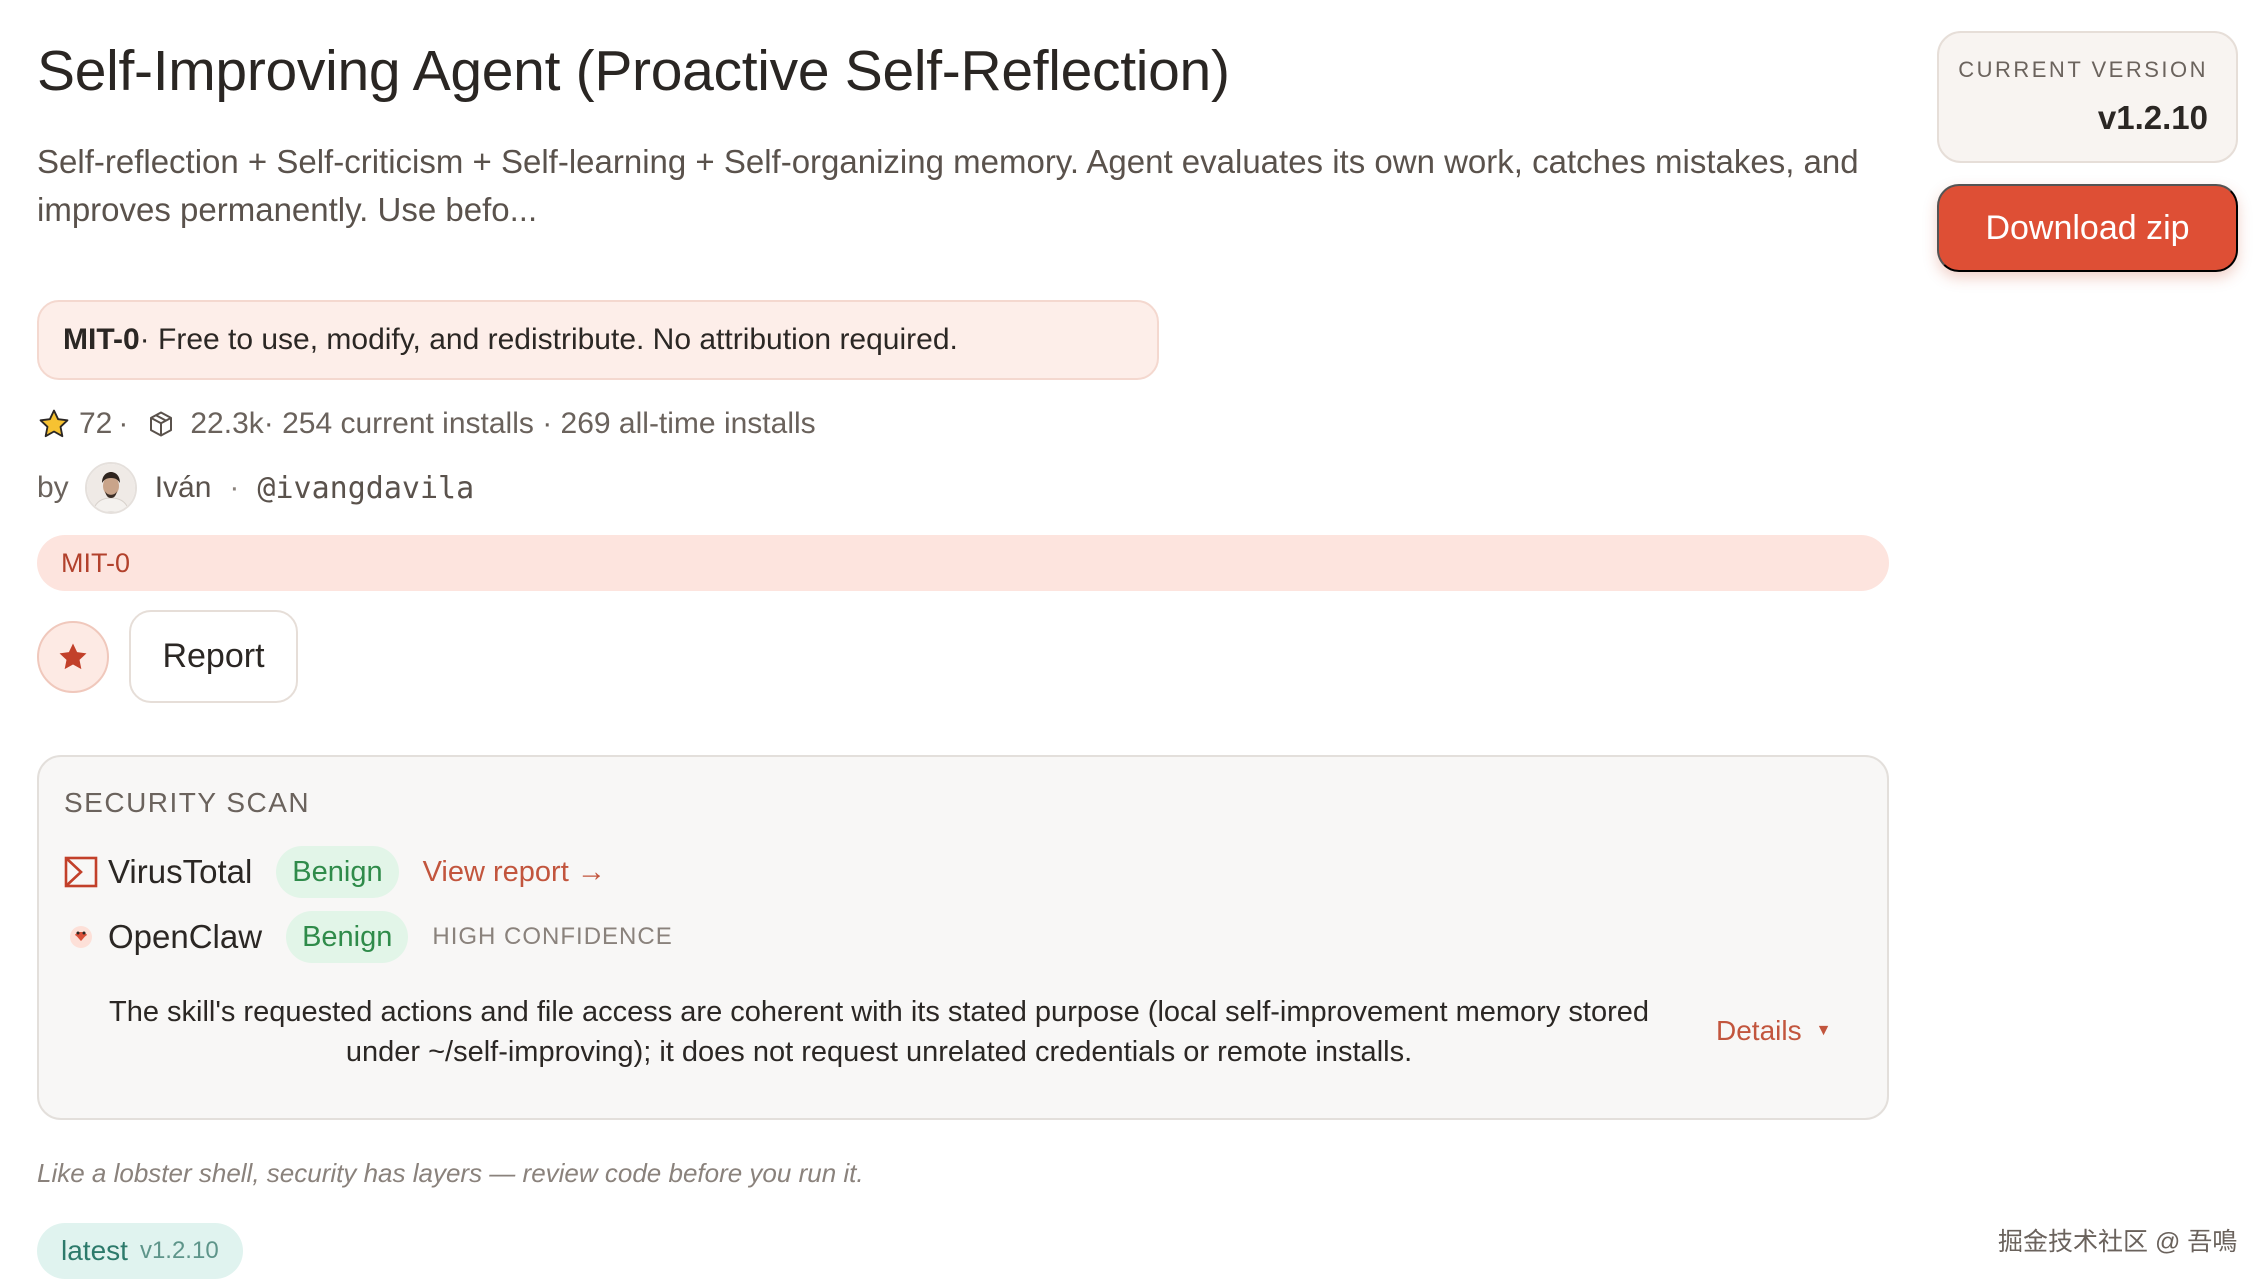 Image resolution: width=2264 pixels, height=1282 pixels. Describe the element at coordinates (81, 937) in the screenshot. I see `openclaw-icon` at that location.